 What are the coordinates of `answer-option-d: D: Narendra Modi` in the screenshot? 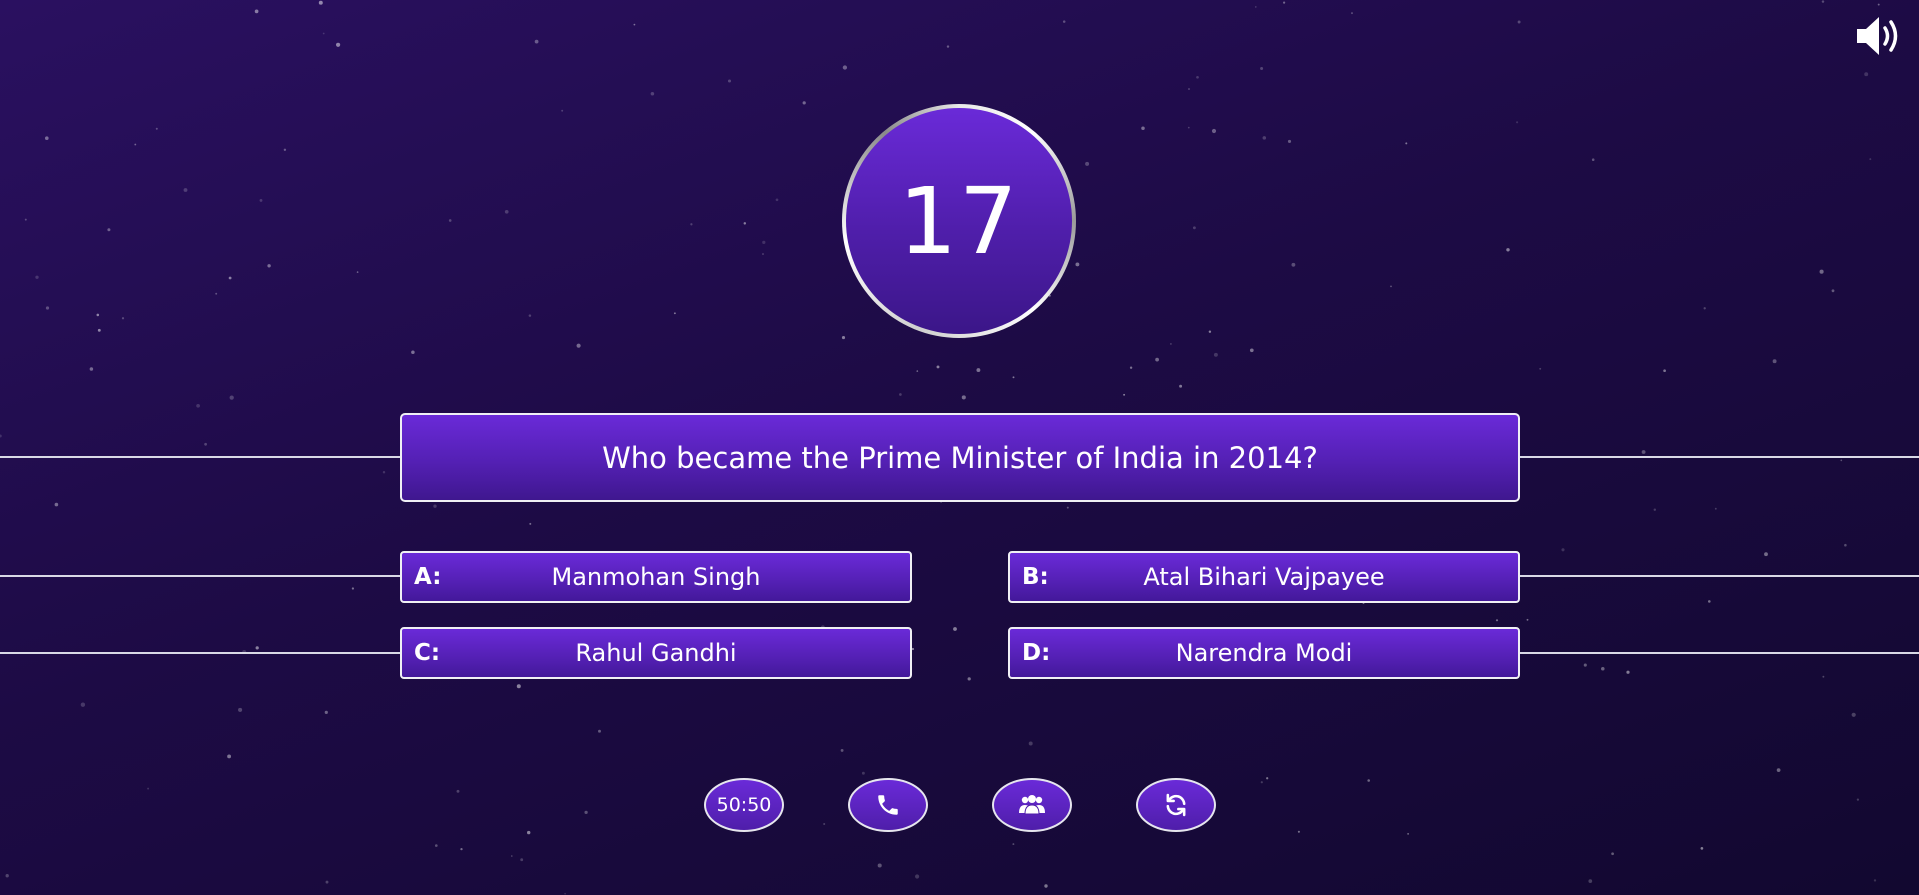 It's located at (1264, 653).